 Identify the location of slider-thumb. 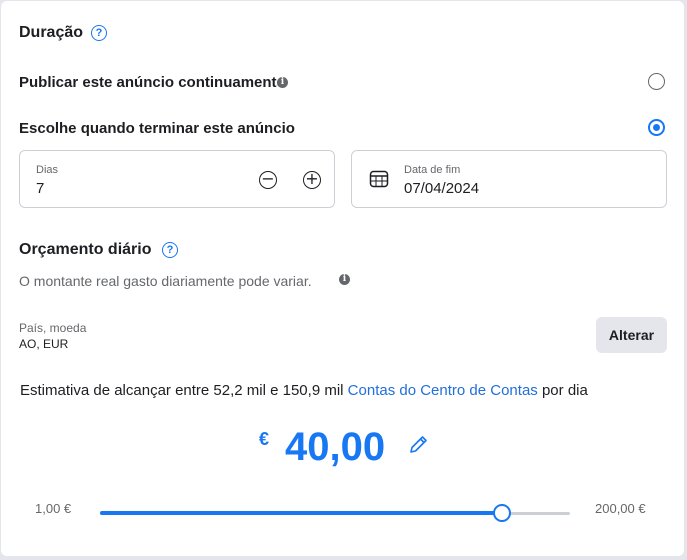
(502, 513).